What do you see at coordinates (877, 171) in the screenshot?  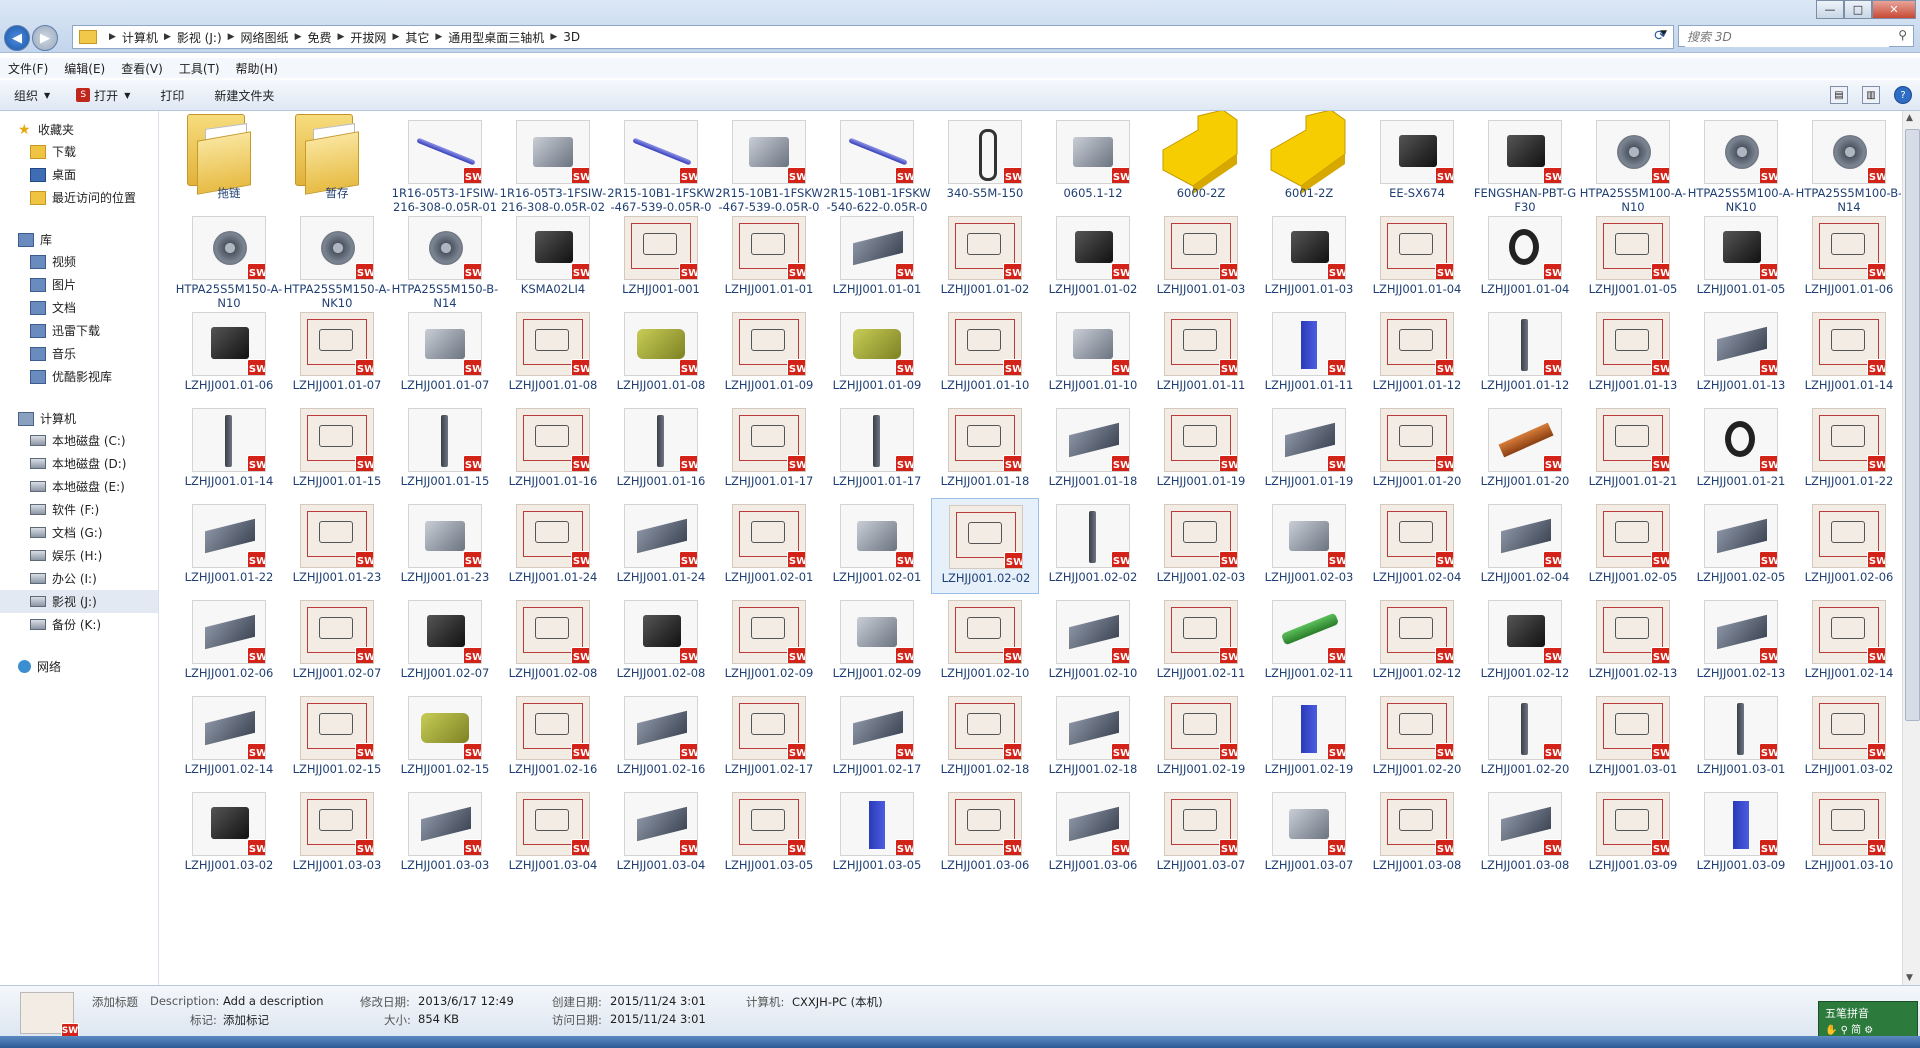 I see `file-item: SW2R15-10B1-1FSKW-540-622-0.05R-01` at bounding box center [877, 171].